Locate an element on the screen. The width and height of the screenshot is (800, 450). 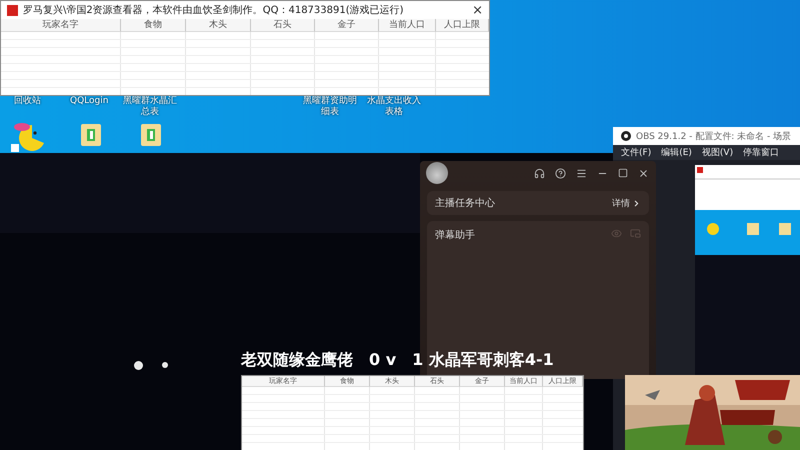
column-header: 石头 is located at coordinates (283, 25).